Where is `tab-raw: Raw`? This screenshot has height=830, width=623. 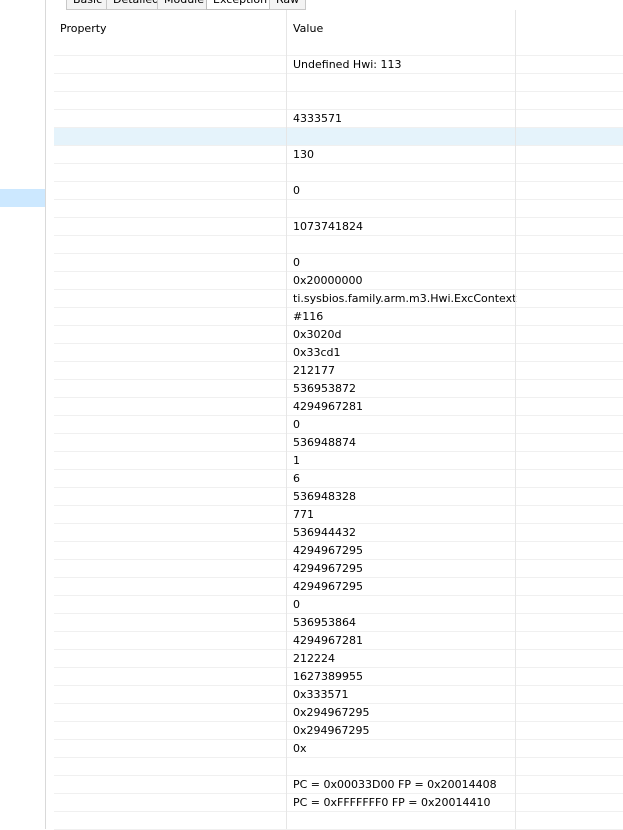
tab-raw: Raw is located at coordinates (288, 5).